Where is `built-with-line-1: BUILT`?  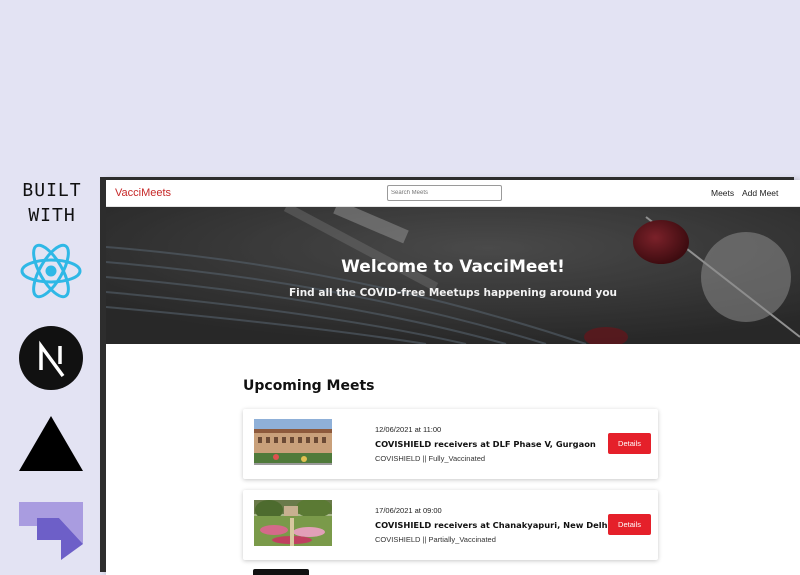 built-with-line-1: BUILT is located at coordinates (52, 190).